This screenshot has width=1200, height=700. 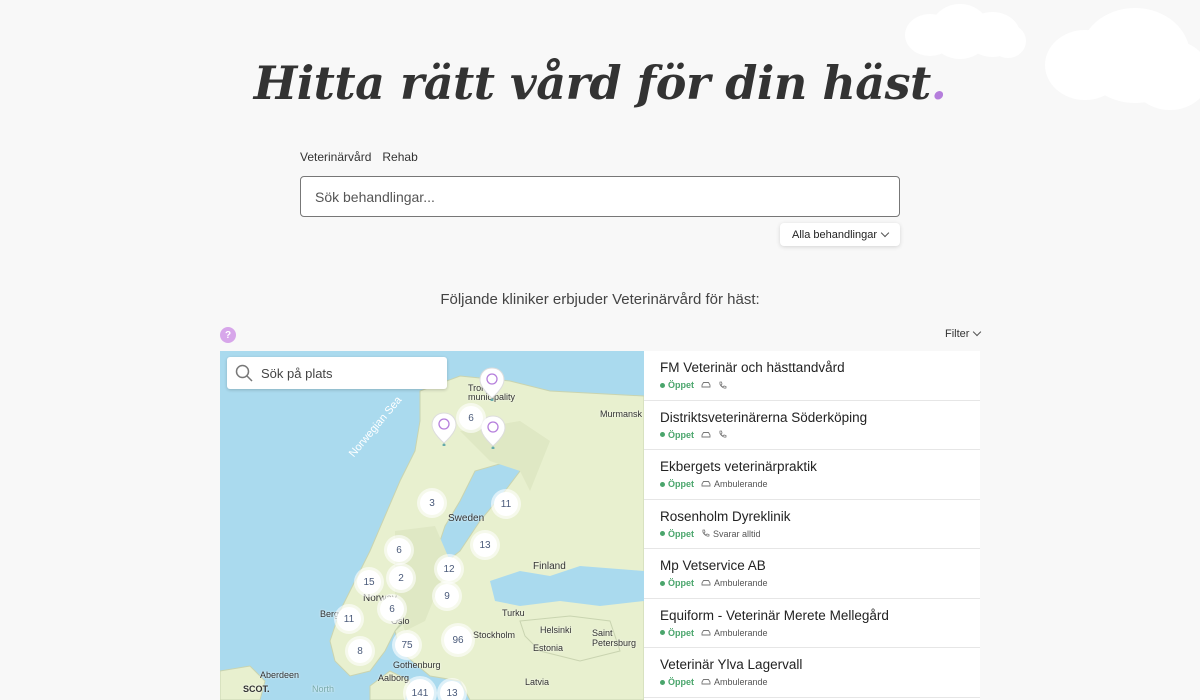 What do you see at coordinates (812, 425) in the screenshot?
I see `clinic-list-item: Distriktsveterinärerna Söderköping Öppet` at bounding box center [812, 425].